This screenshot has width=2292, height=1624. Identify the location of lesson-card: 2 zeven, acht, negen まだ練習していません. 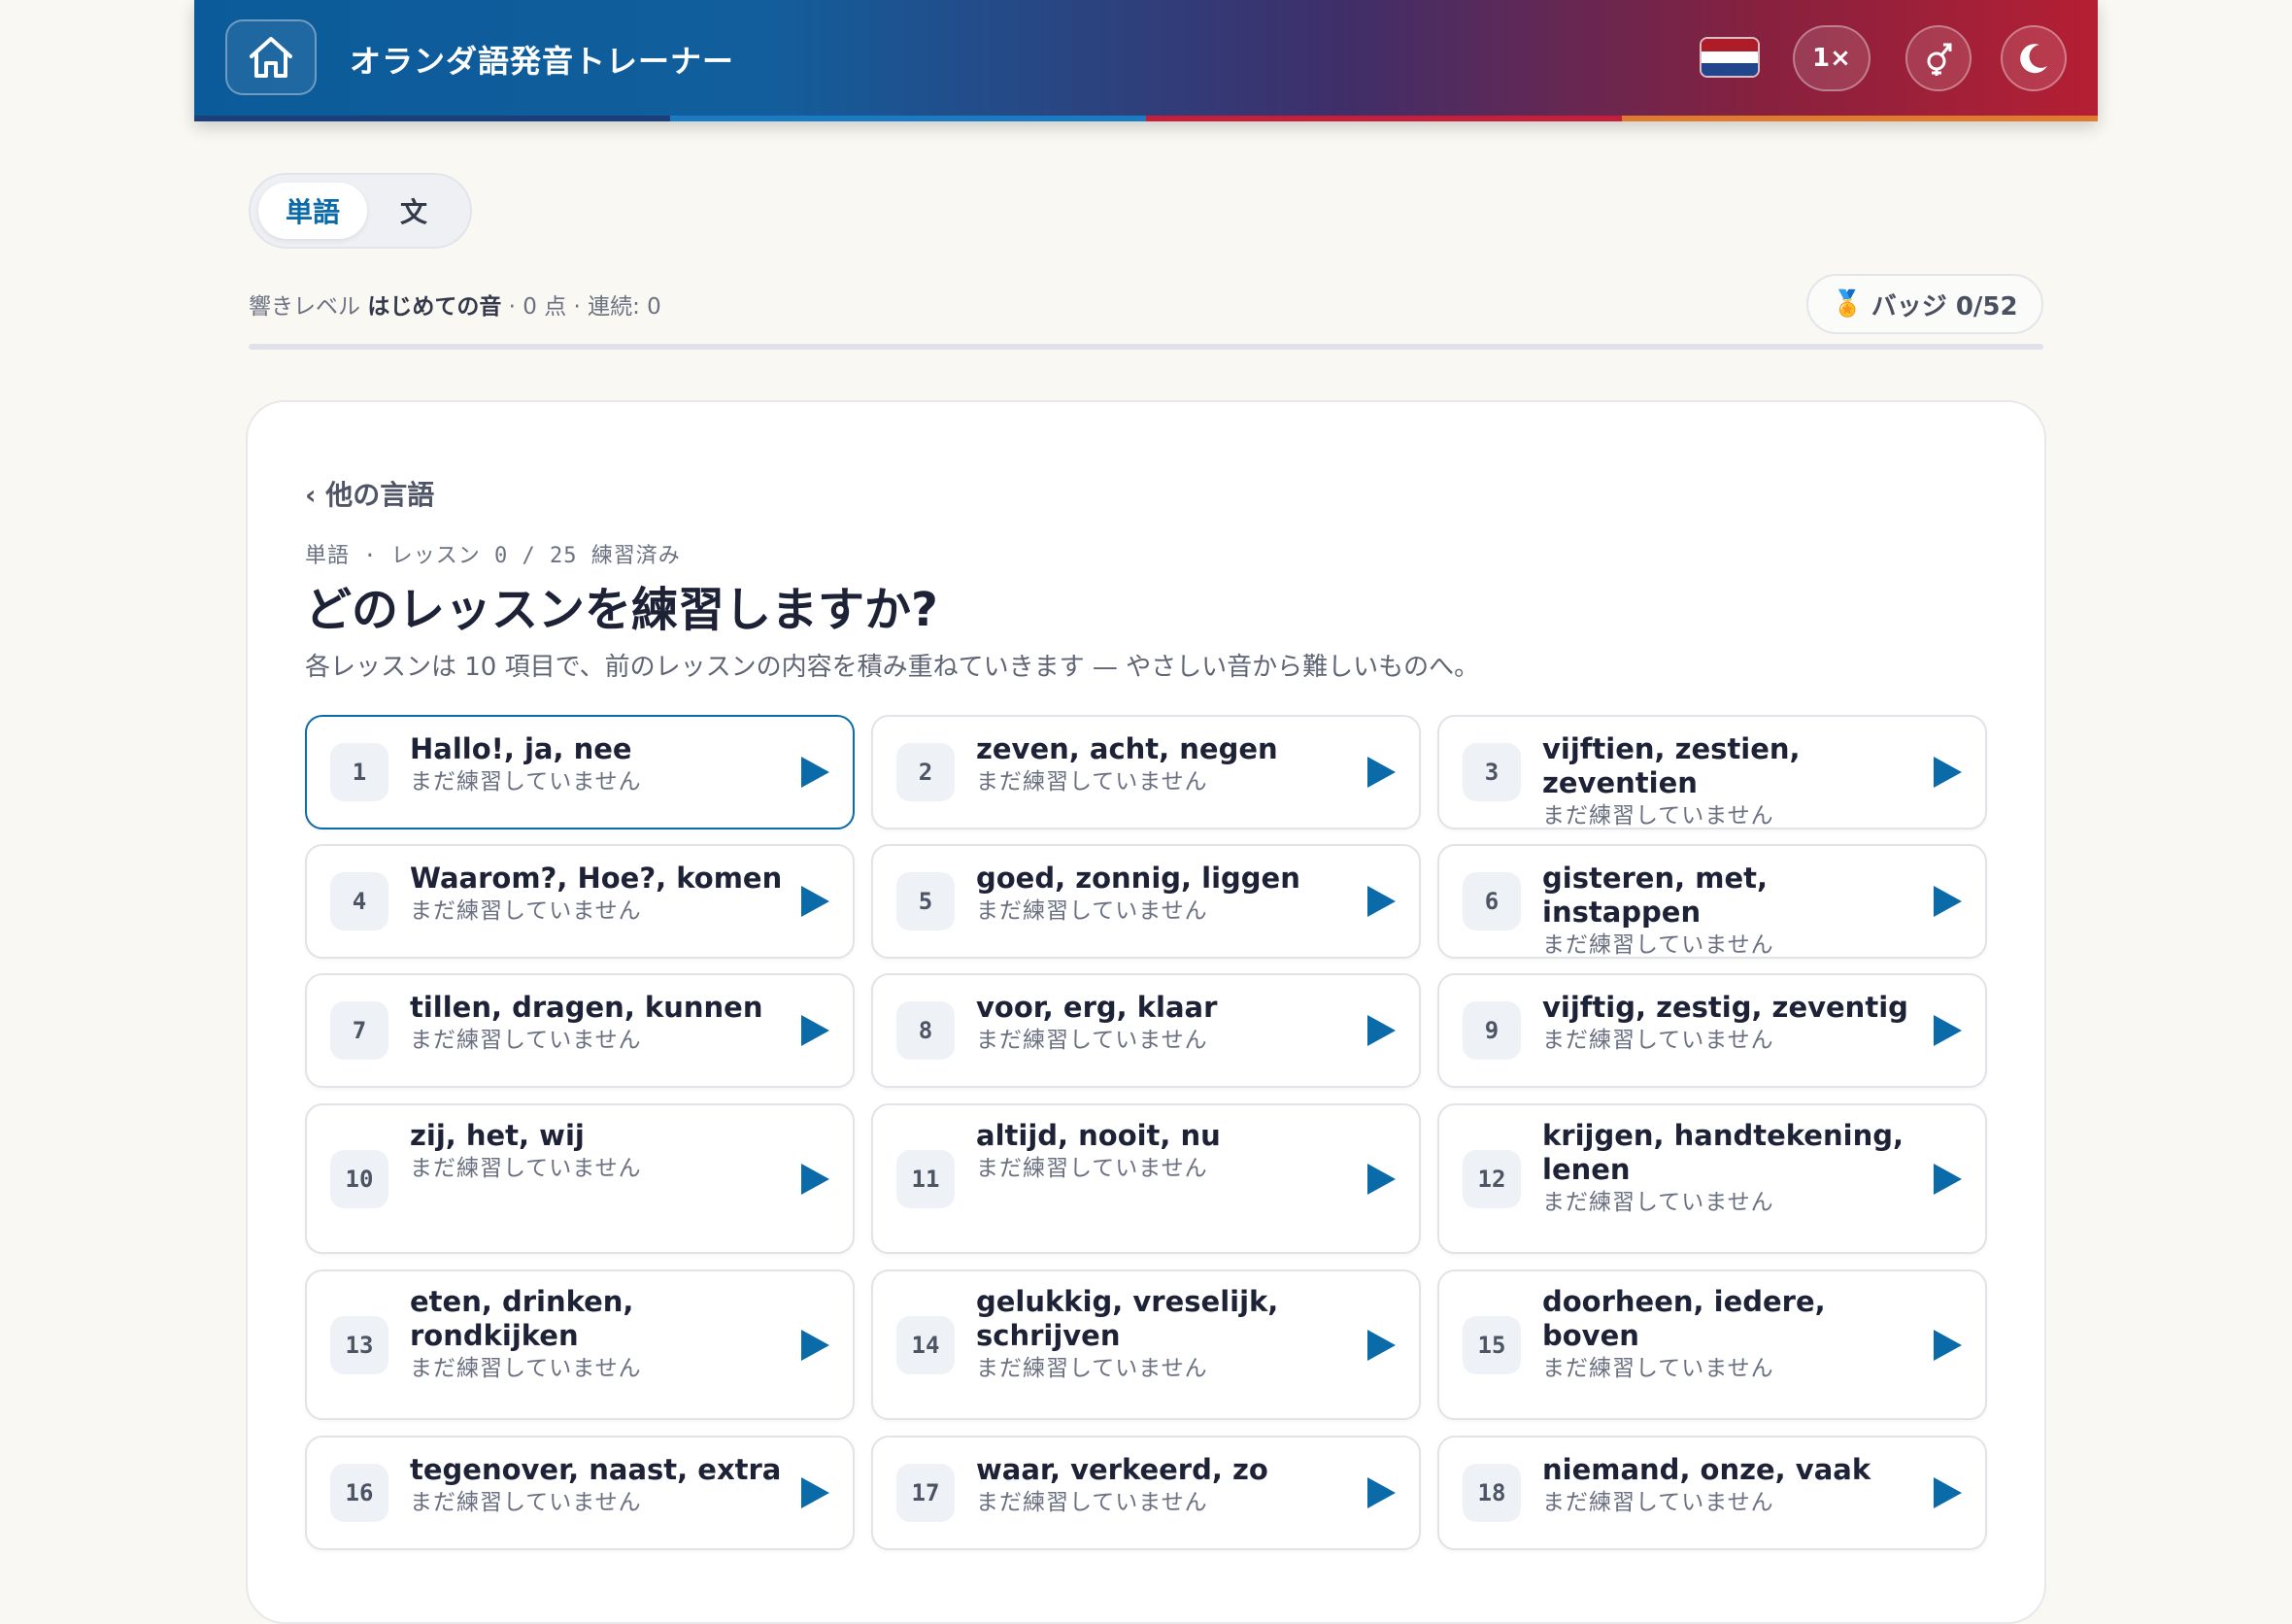
(1146, 772).